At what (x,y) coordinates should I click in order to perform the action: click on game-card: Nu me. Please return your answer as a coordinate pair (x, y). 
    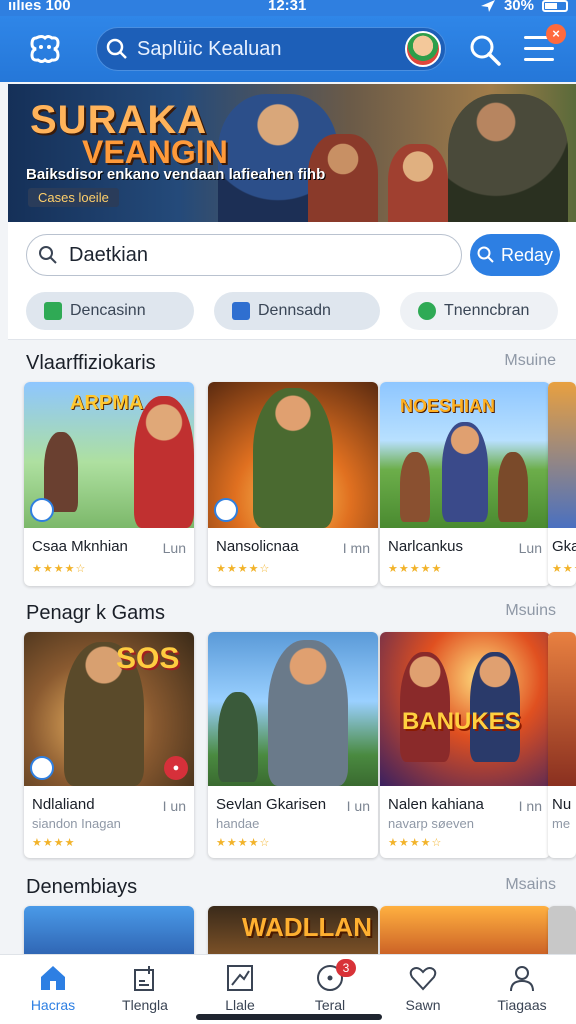
    Looking at the image, I should click on (562, 745).